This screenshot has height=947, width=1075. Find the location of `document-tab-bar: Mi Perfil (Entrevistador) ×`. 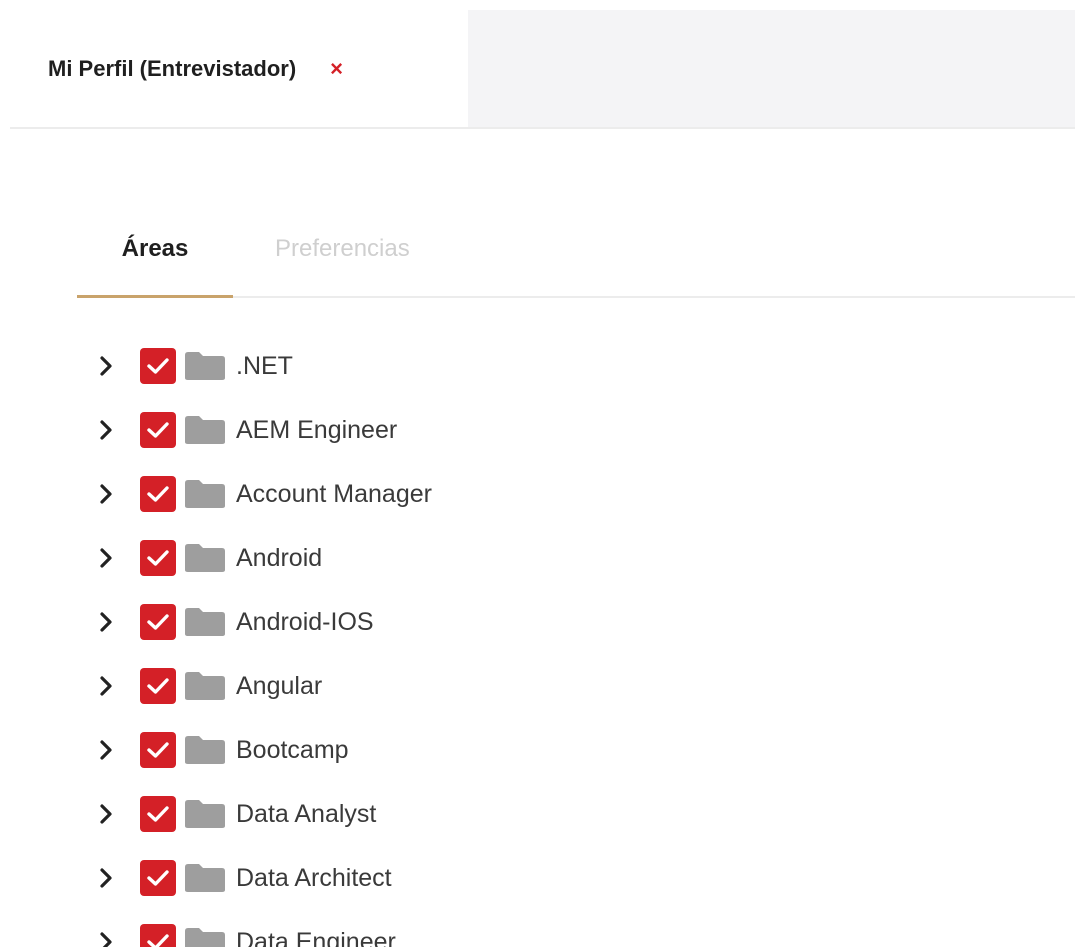

document-tab-bar: Mi Perfil (Entrevistador) × is located at coordinates (537, 64).